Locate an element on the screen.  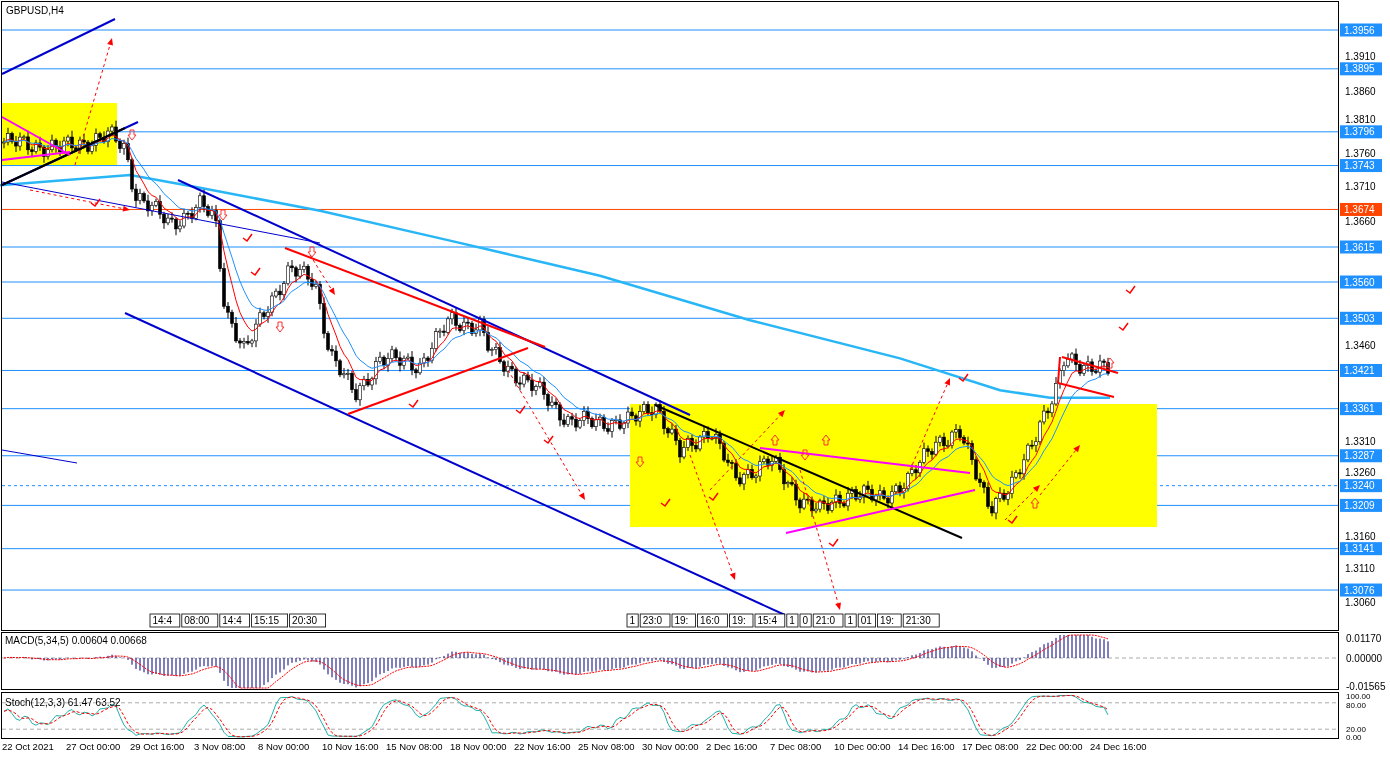
axis-tick-label: 1.3810 is located at coordinates (1360, 119).